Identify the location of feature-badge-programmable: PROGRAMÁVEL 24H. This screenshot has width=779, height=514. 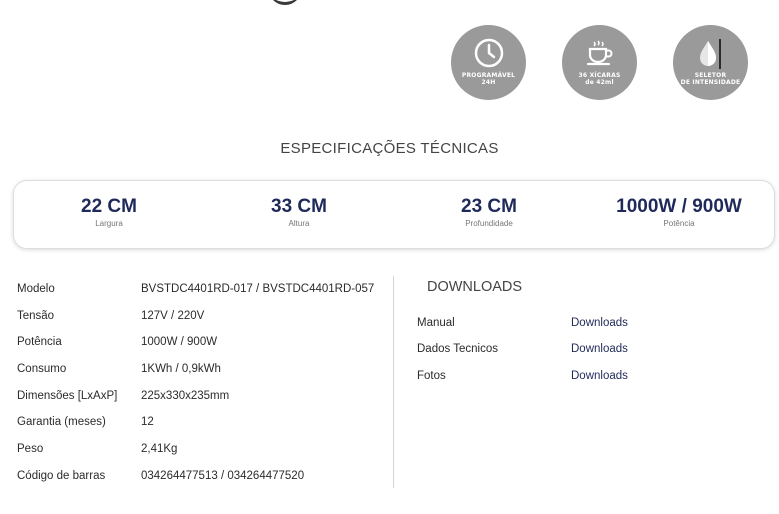
(488, 62).